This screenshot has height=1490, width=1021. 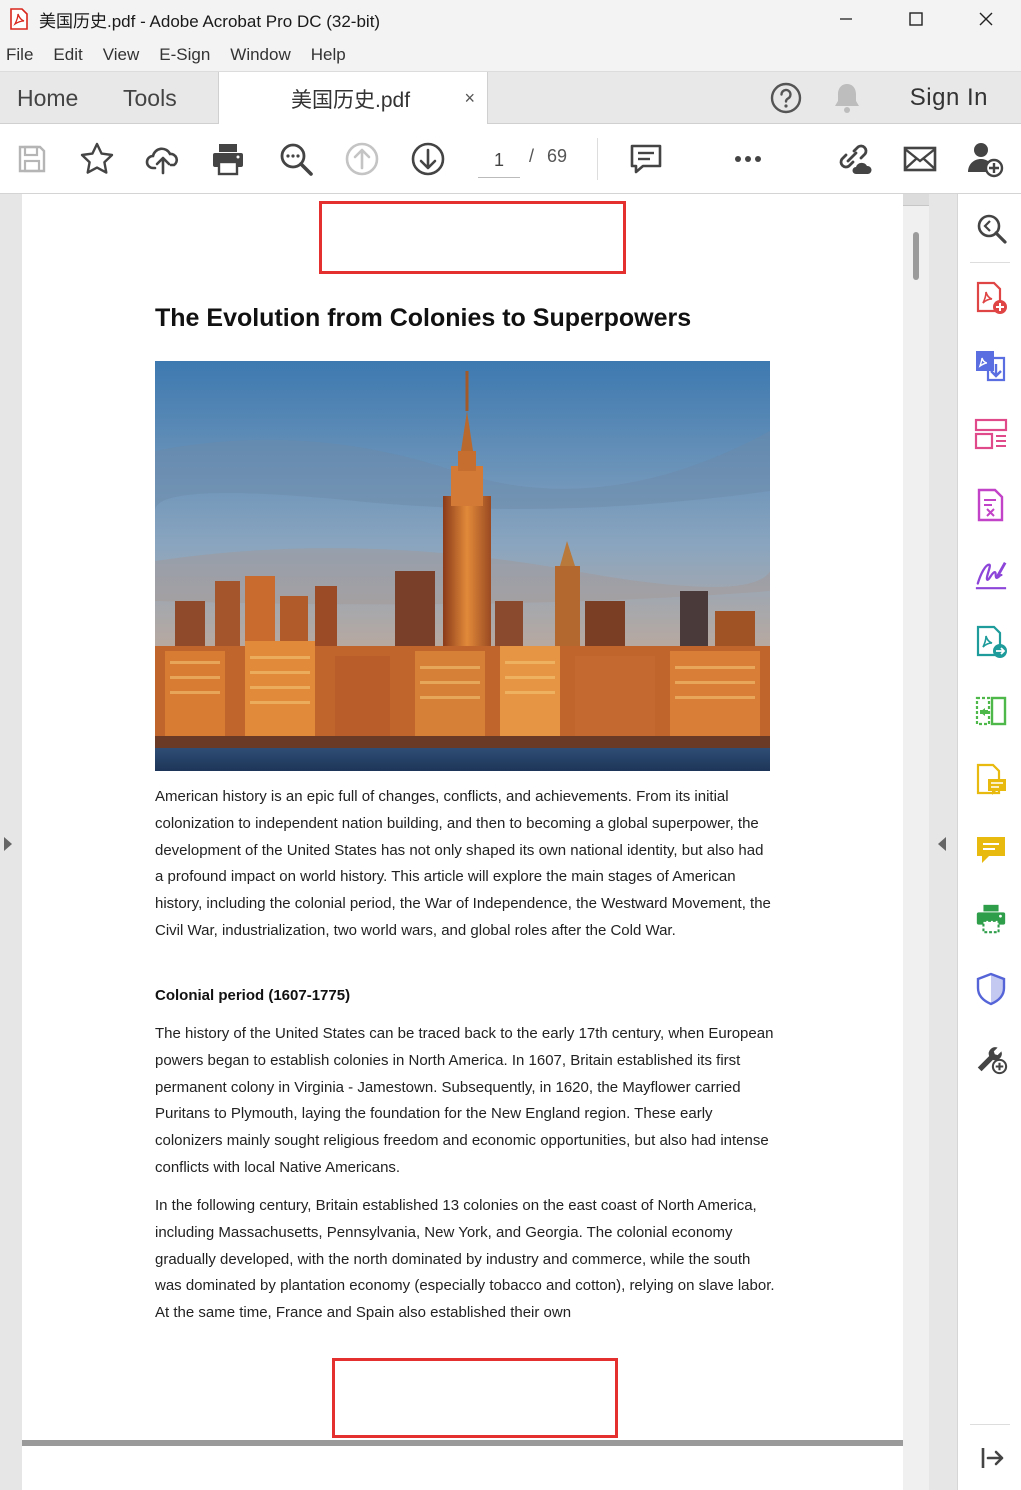 I want to click on comment-button, so click(x=646, y=159).